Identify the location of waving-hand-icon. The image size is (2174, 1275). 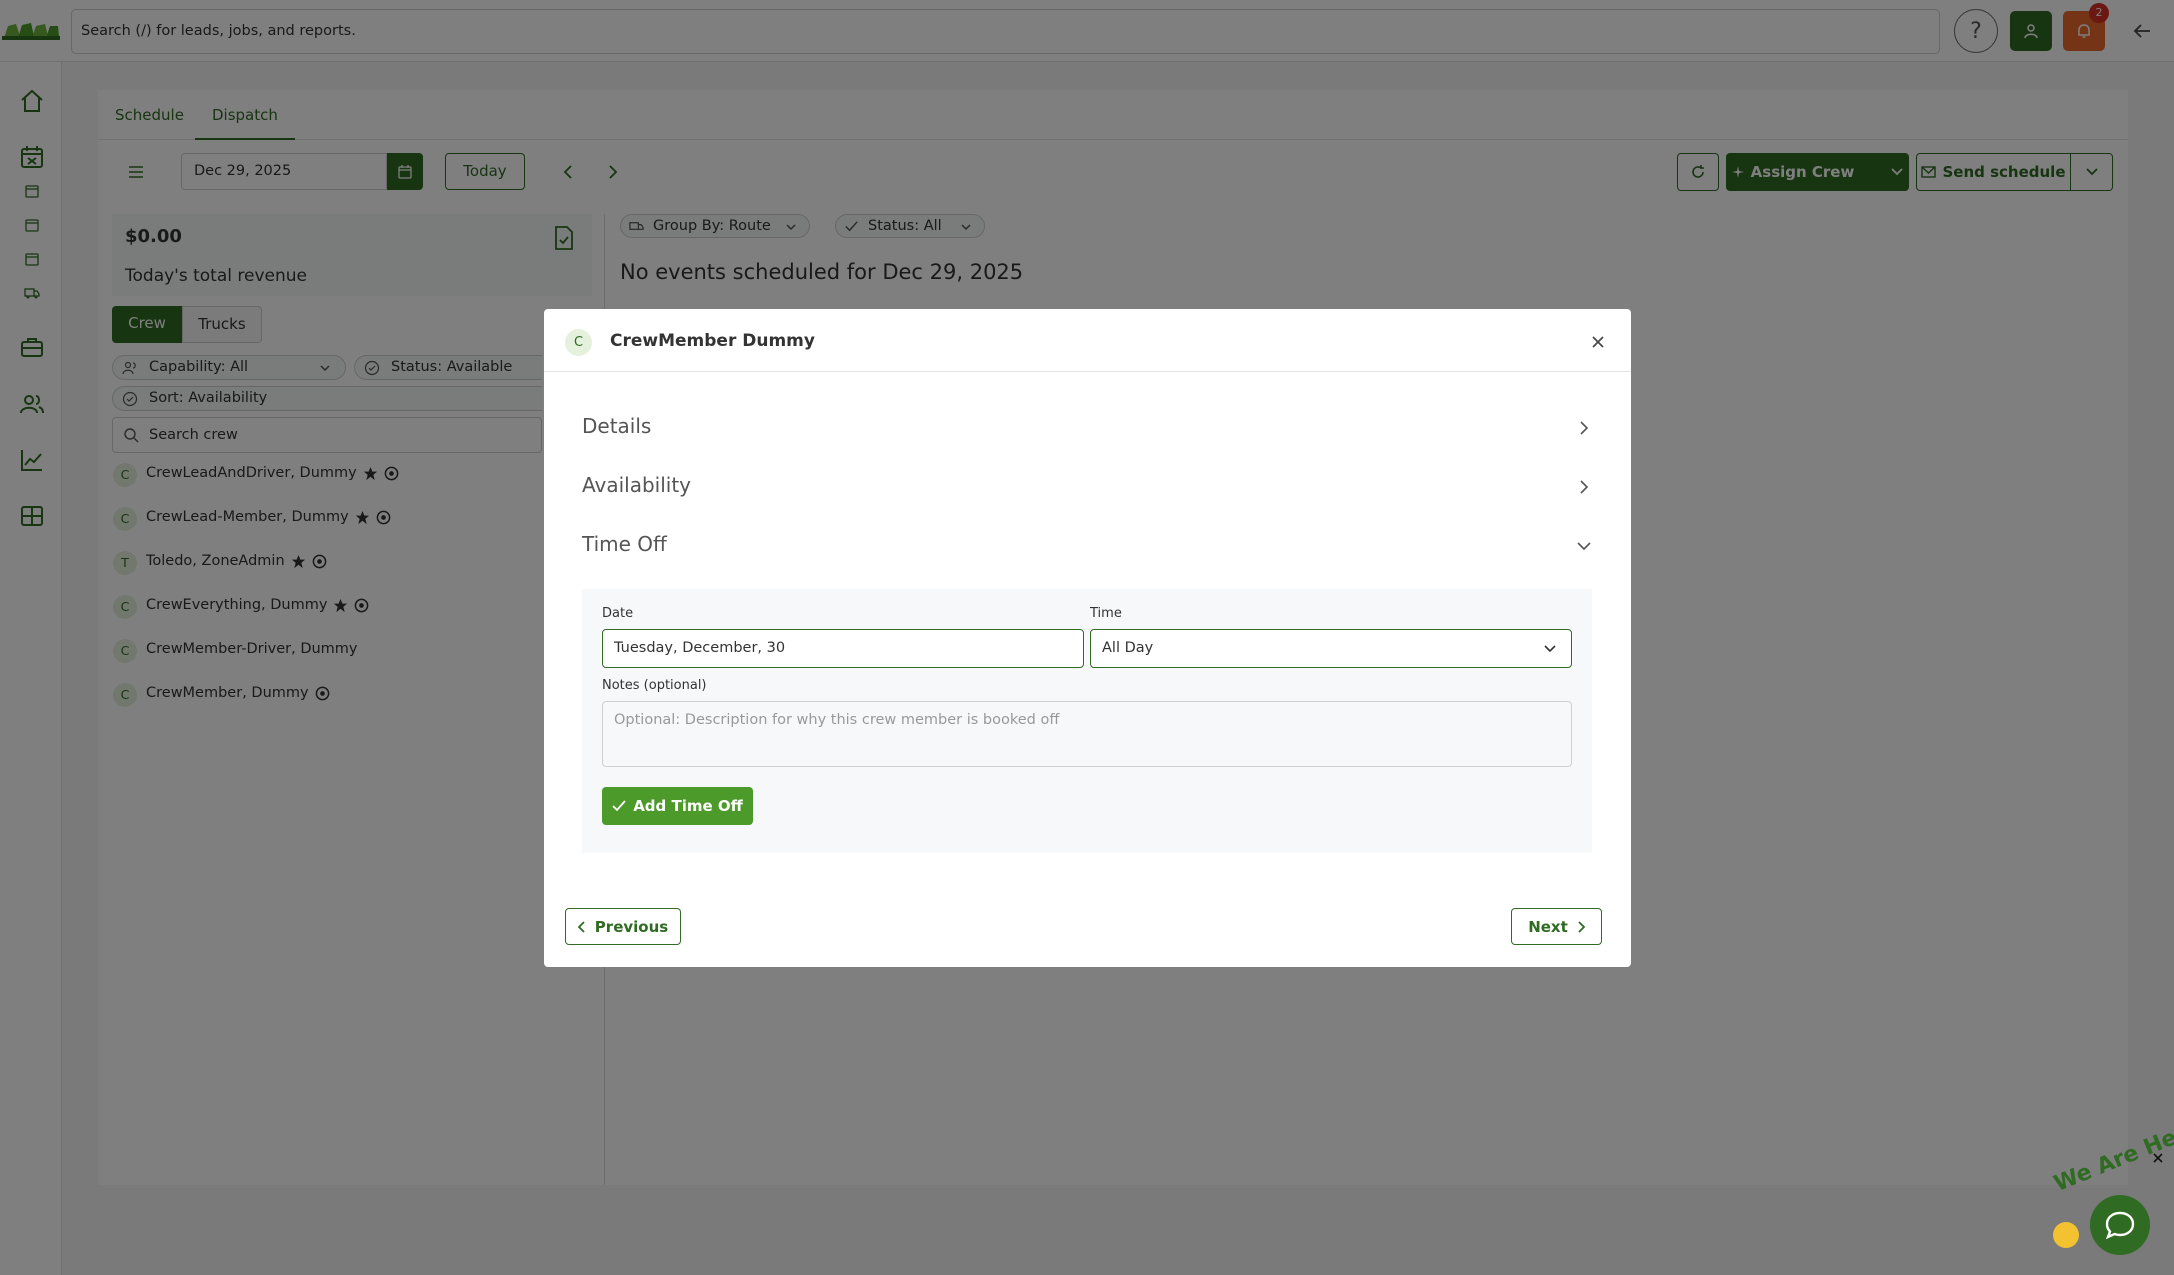
(2066, 1235).